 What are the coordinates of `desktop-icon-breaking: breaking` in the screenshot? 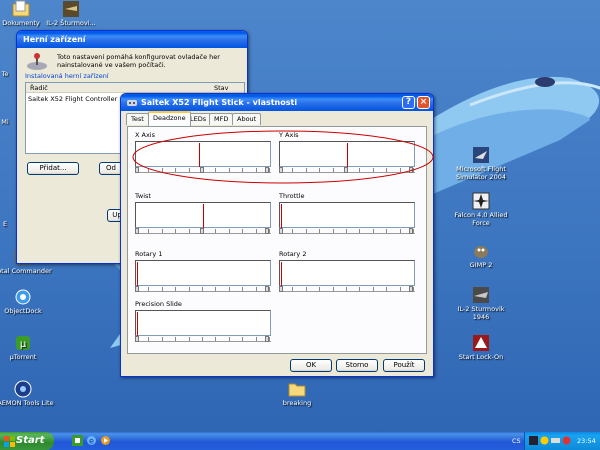 It's located at (297, 393).